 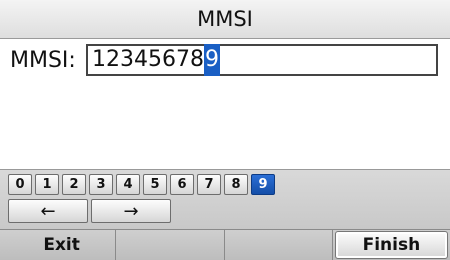 I want to click on arrow-key-row: ← →, so click(x=91, y=211).